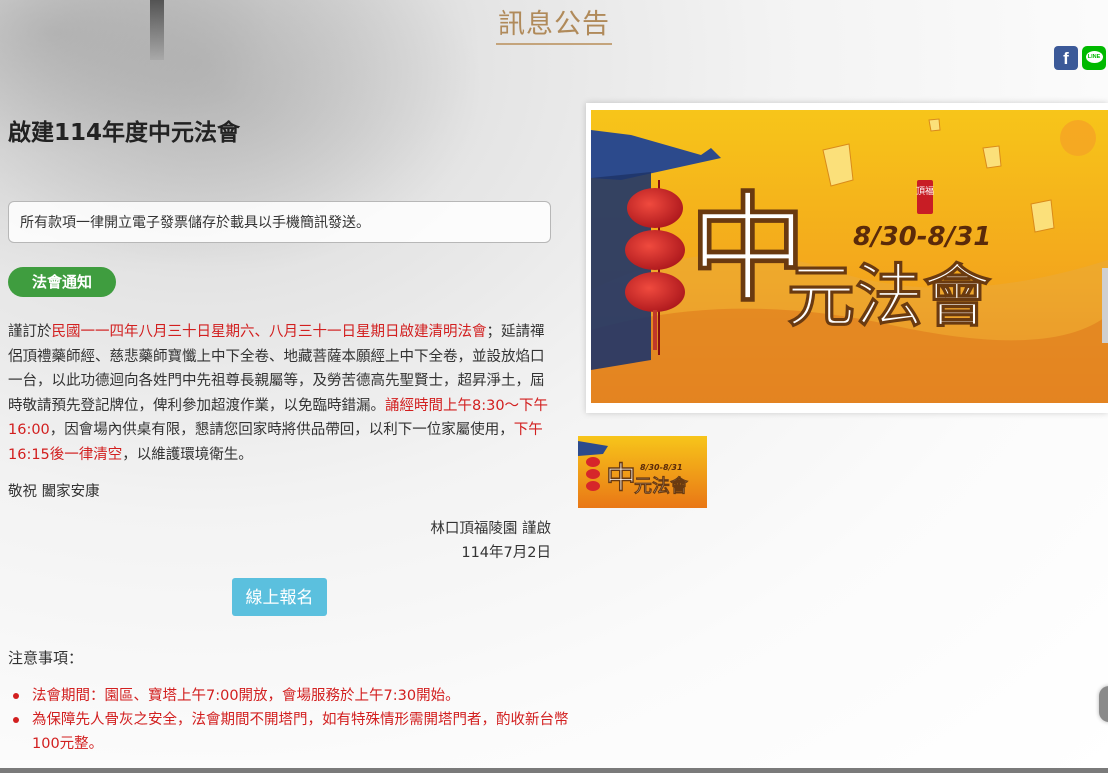  I want to click on banner-thumbnail: 8/30-8/31 中 元法會, so click(642, 472).